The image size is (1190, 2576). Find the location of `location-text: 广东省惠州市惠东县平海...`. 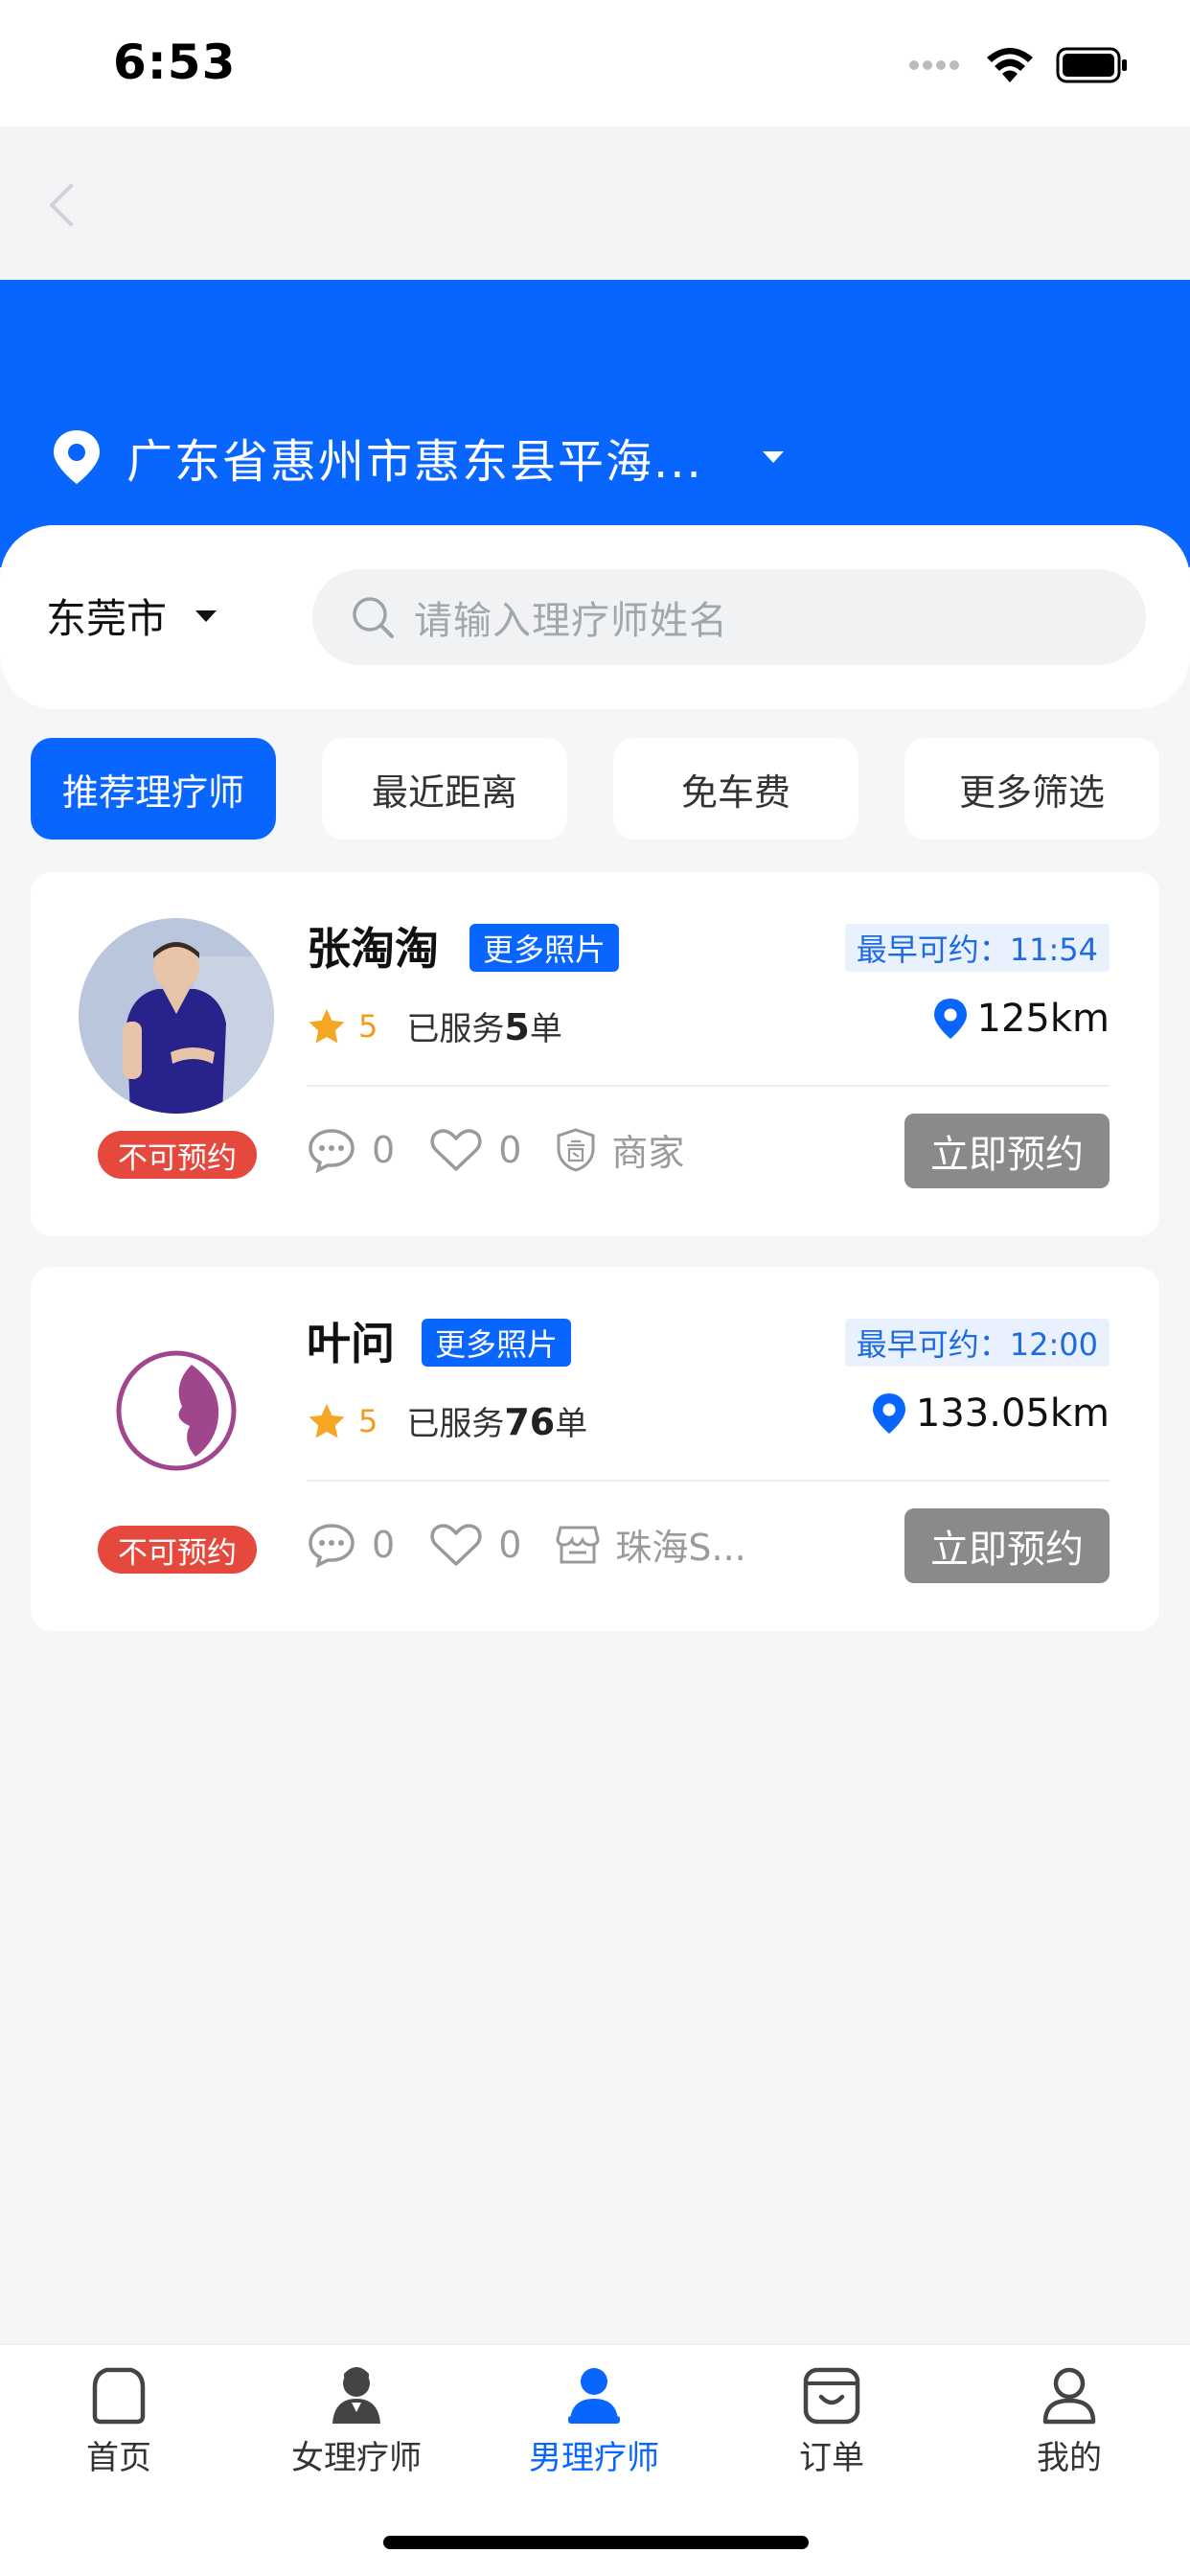

location-text: 广东省惠州市惠东县平海... is located at coordinates (414, 462).